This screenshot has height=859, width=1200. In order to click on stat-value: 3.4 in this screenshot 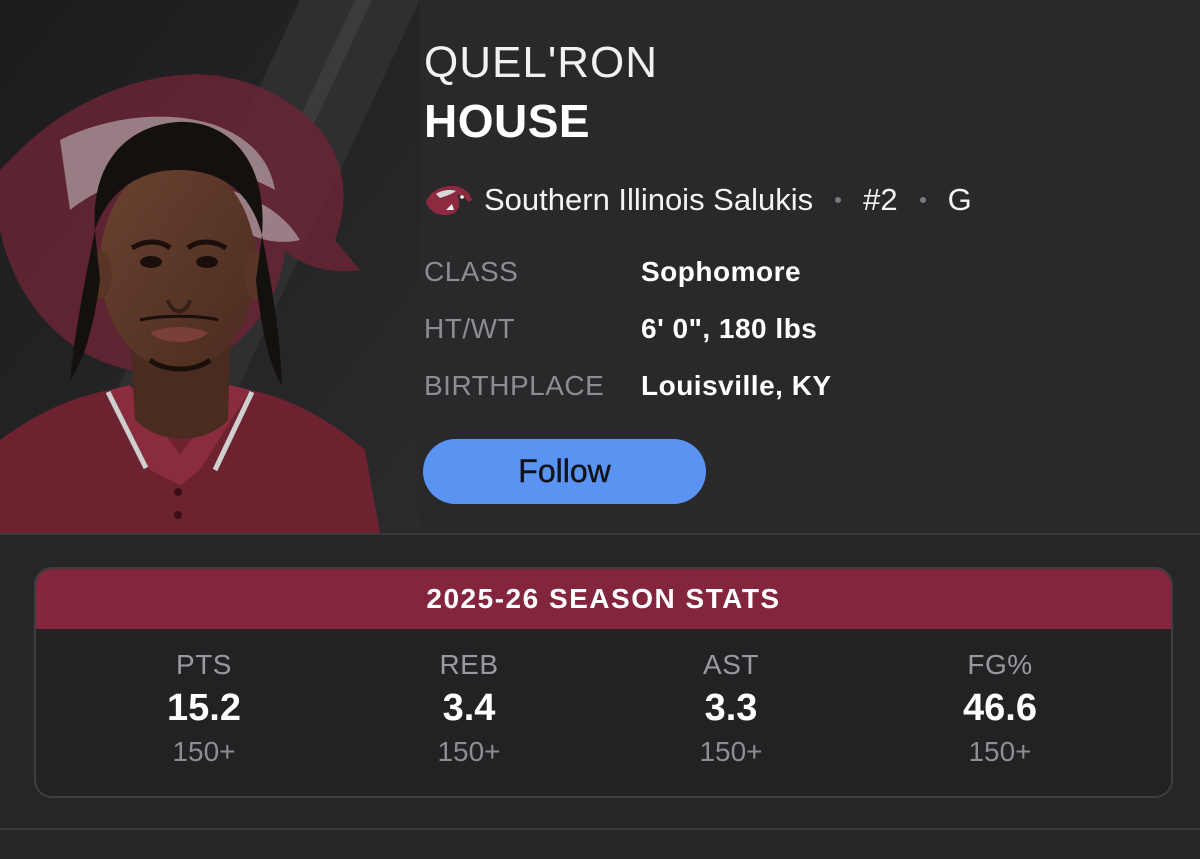, I will do `click(469, 708)`.